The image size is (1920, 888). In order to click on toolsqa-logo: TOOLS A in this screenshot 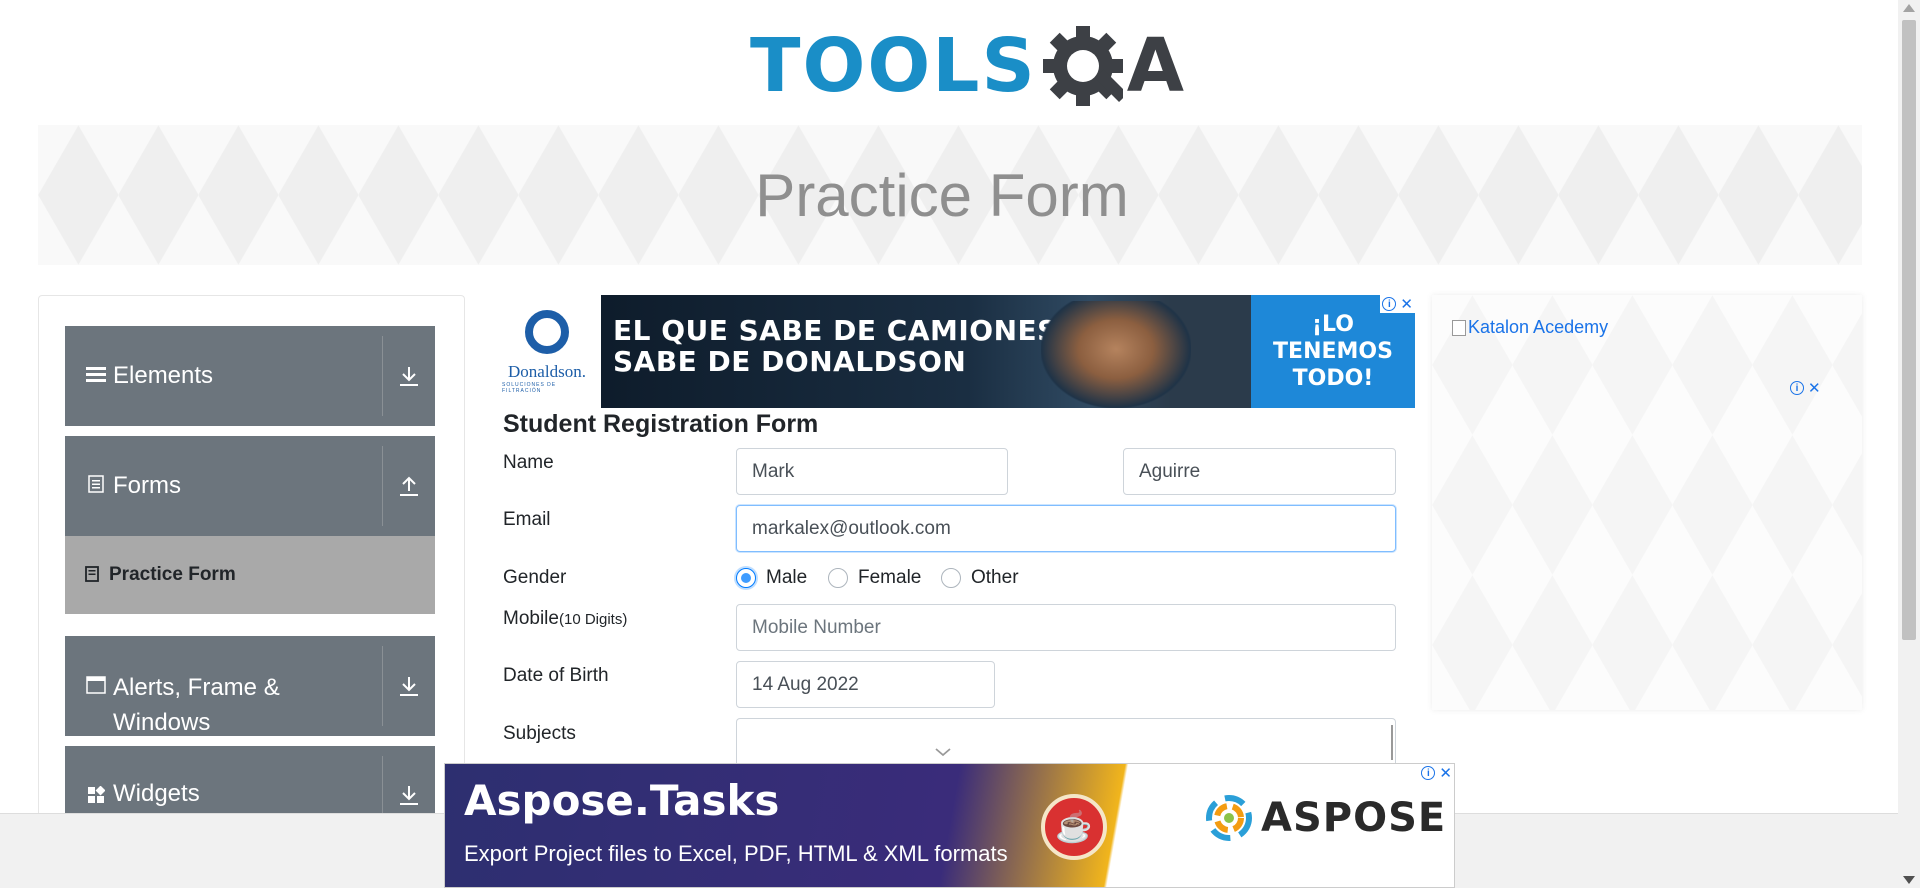, I will do `click(967, 66)`.